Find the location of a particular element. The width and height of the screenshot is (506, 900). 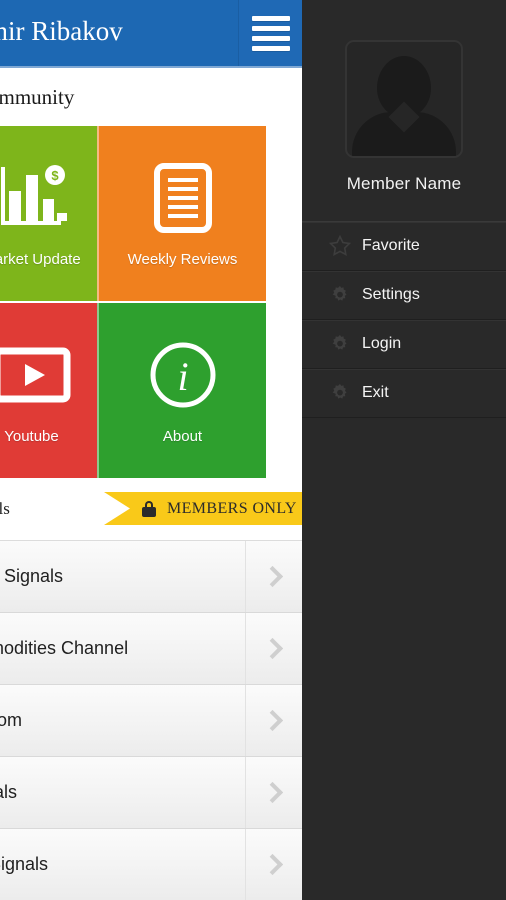

members-only-badge: MEMBERS ONLY is located at coordinates (203, 508).